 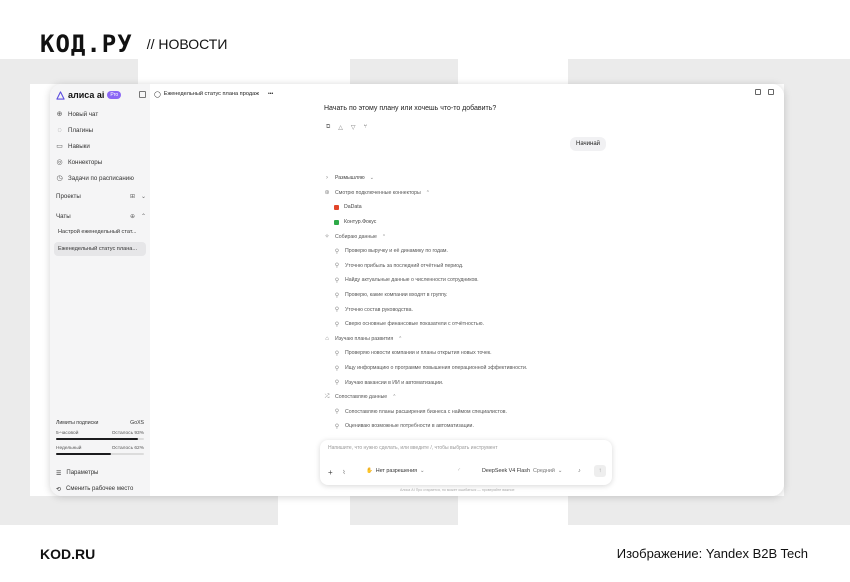 I want to click on step-text: Собираю данные, so click(x=356, y=236).